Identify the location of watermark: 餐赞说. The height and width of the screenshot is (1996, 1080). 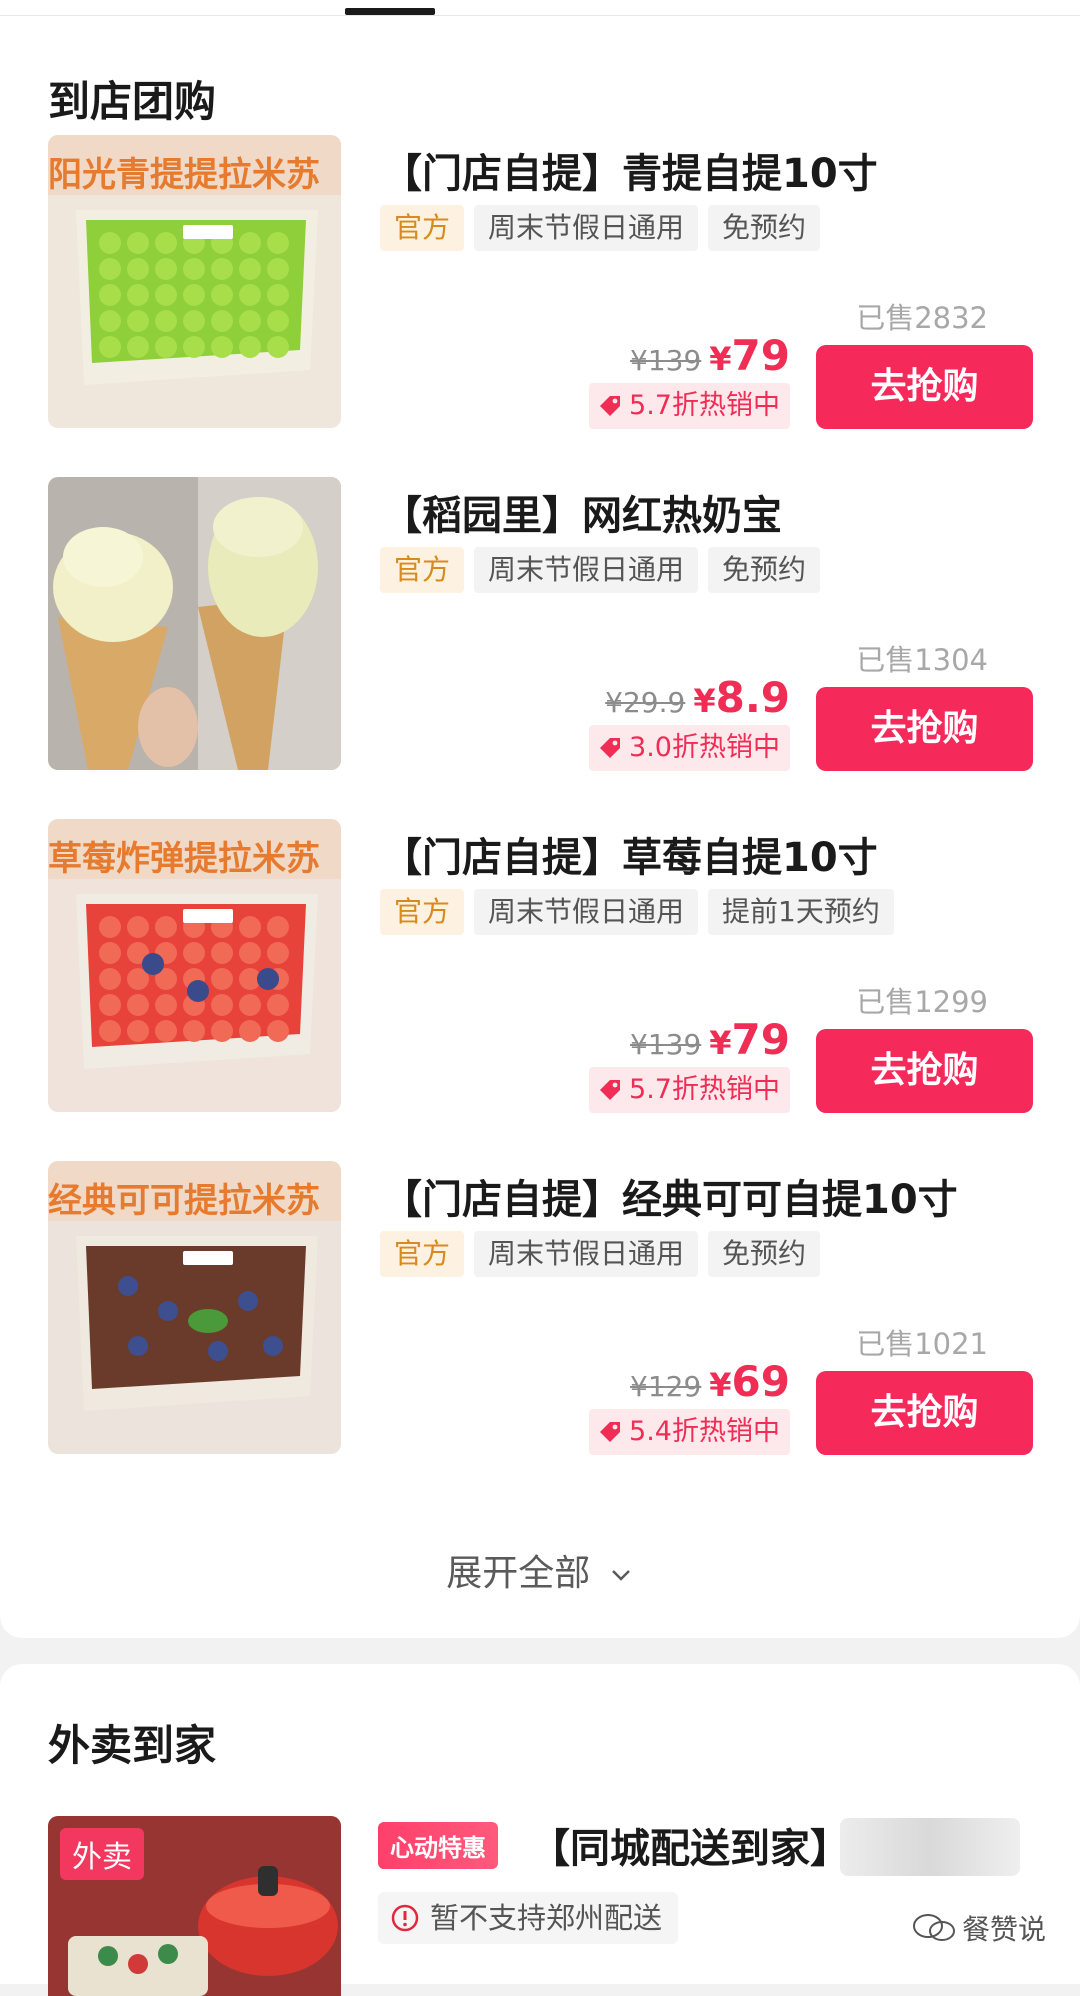
(979, 1928).